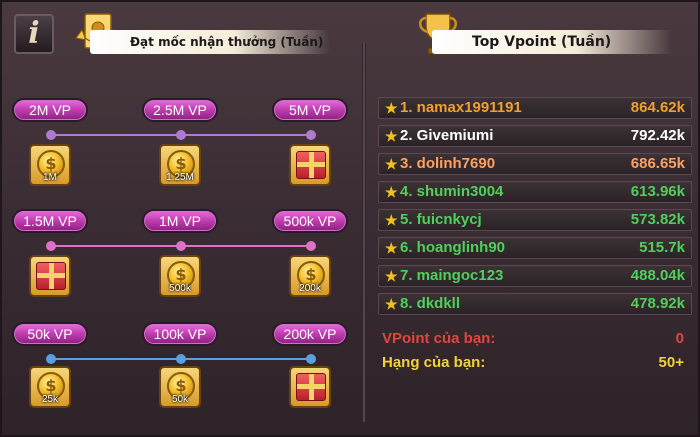 This screenshot has width=700, height=437. What do you see at coordinates (50, 334) in the screenshot?
I see `milestone-pill: 50k VP` at bounding box center [50, 334].